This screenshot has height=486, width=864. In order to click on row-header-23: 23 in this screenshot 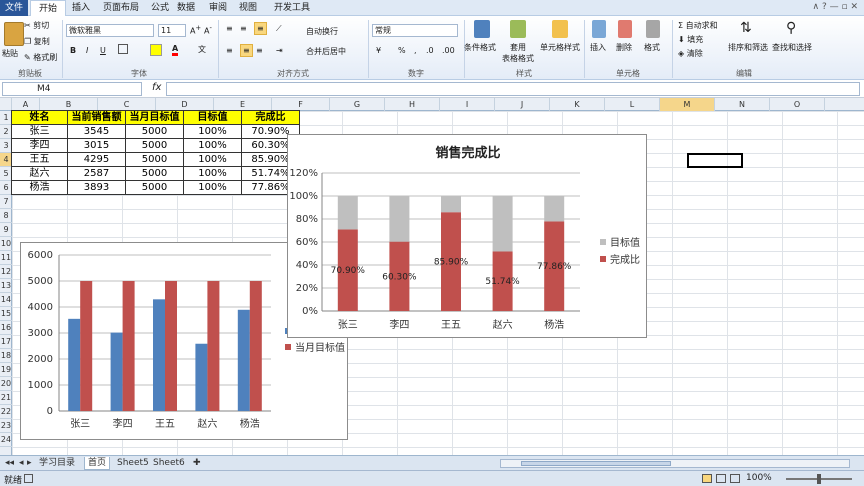, I will do `click(6, 426)`.